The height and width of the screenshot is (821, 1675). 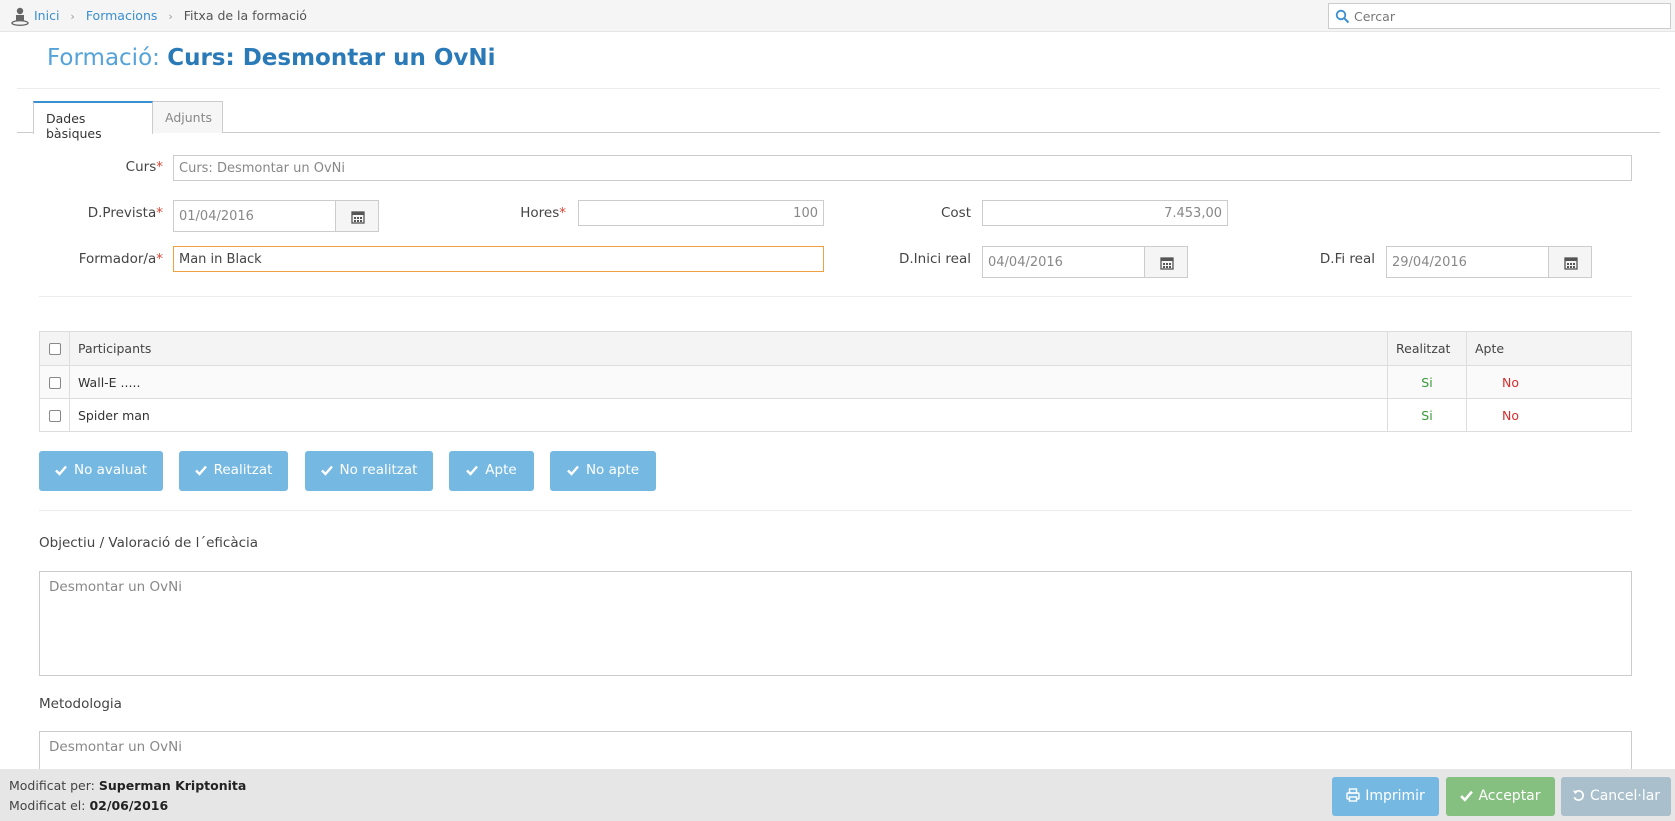 I want to click on metodologia-label: Metodologia, so click(x=80, y=704).